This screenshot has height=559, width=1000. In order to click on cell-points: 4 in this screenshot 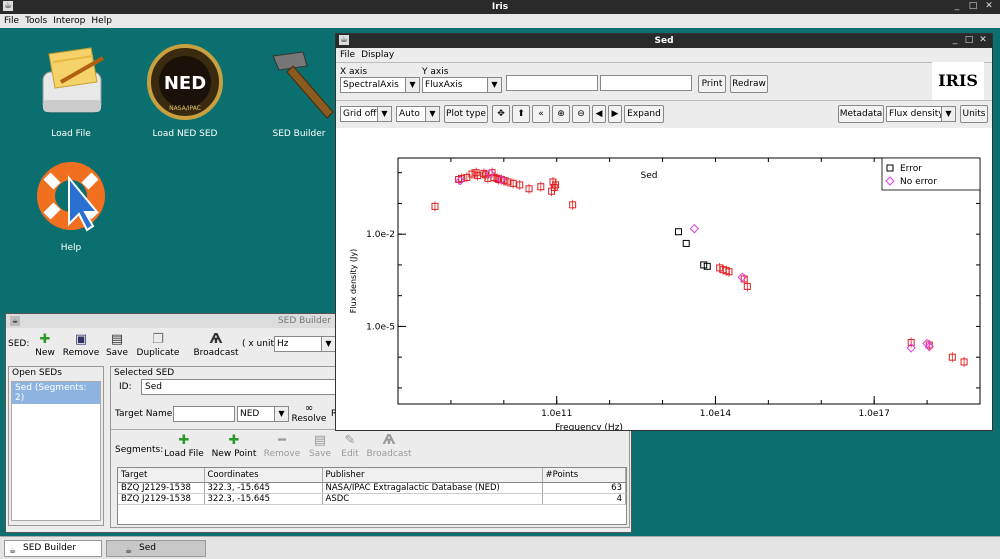, I will do `click(584, 499)`.